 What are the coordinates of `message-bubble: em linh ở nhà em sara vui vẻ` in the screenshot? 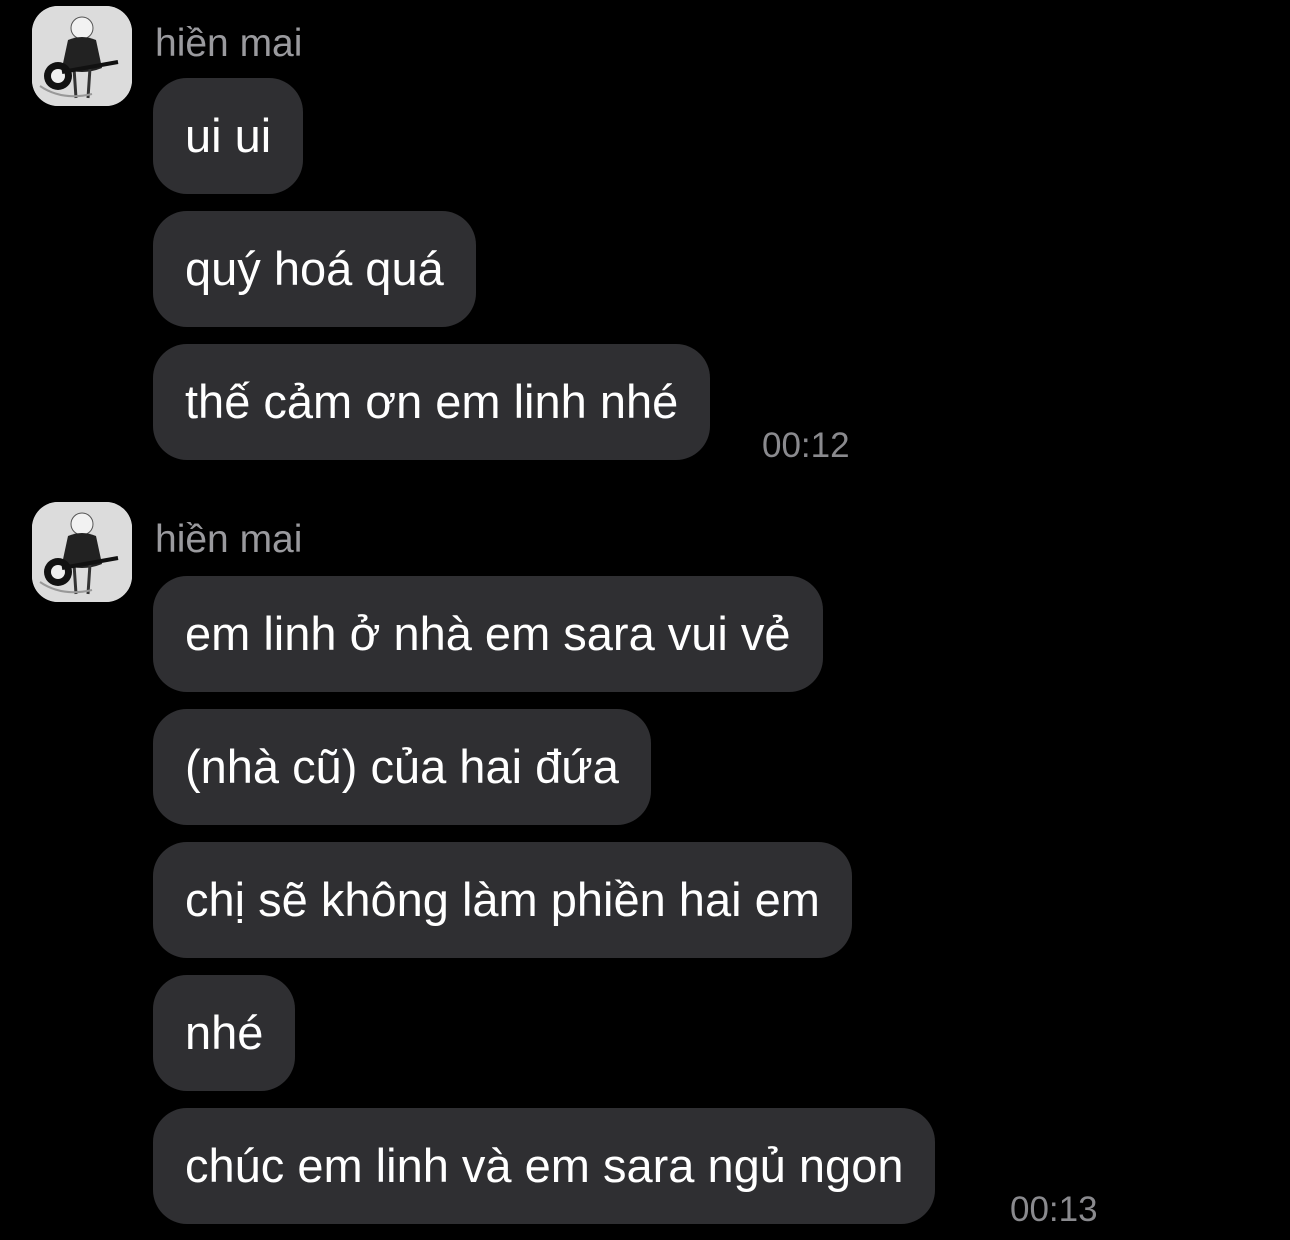 It's located at (488, 634).